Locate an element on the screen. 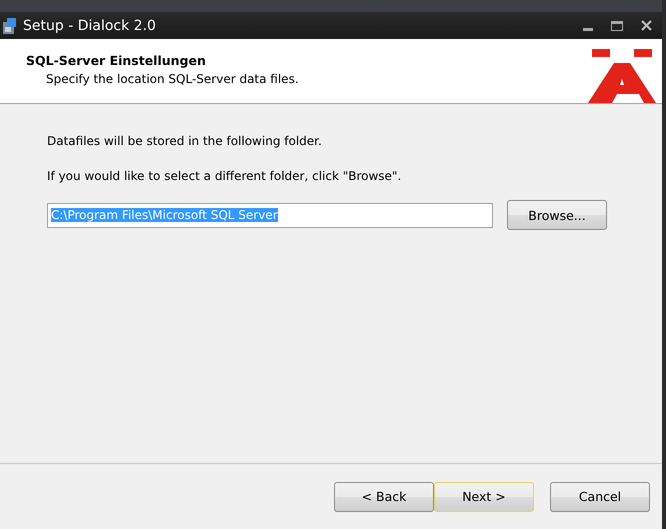  window-title: Setup - Dialock 2.0 is located at coordinates (90, 26).